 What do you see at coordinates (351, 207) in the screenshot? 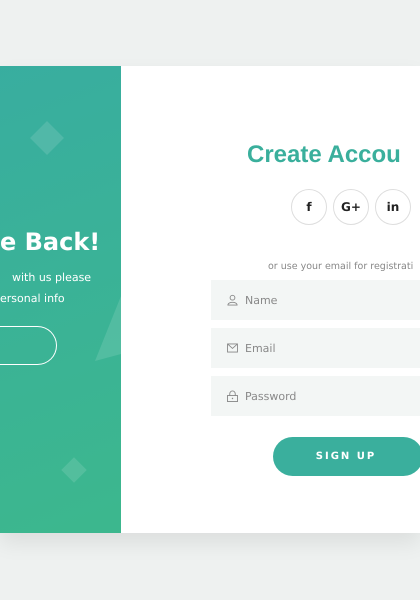
I see `social-button: G+` at bounding box center [351, 207].